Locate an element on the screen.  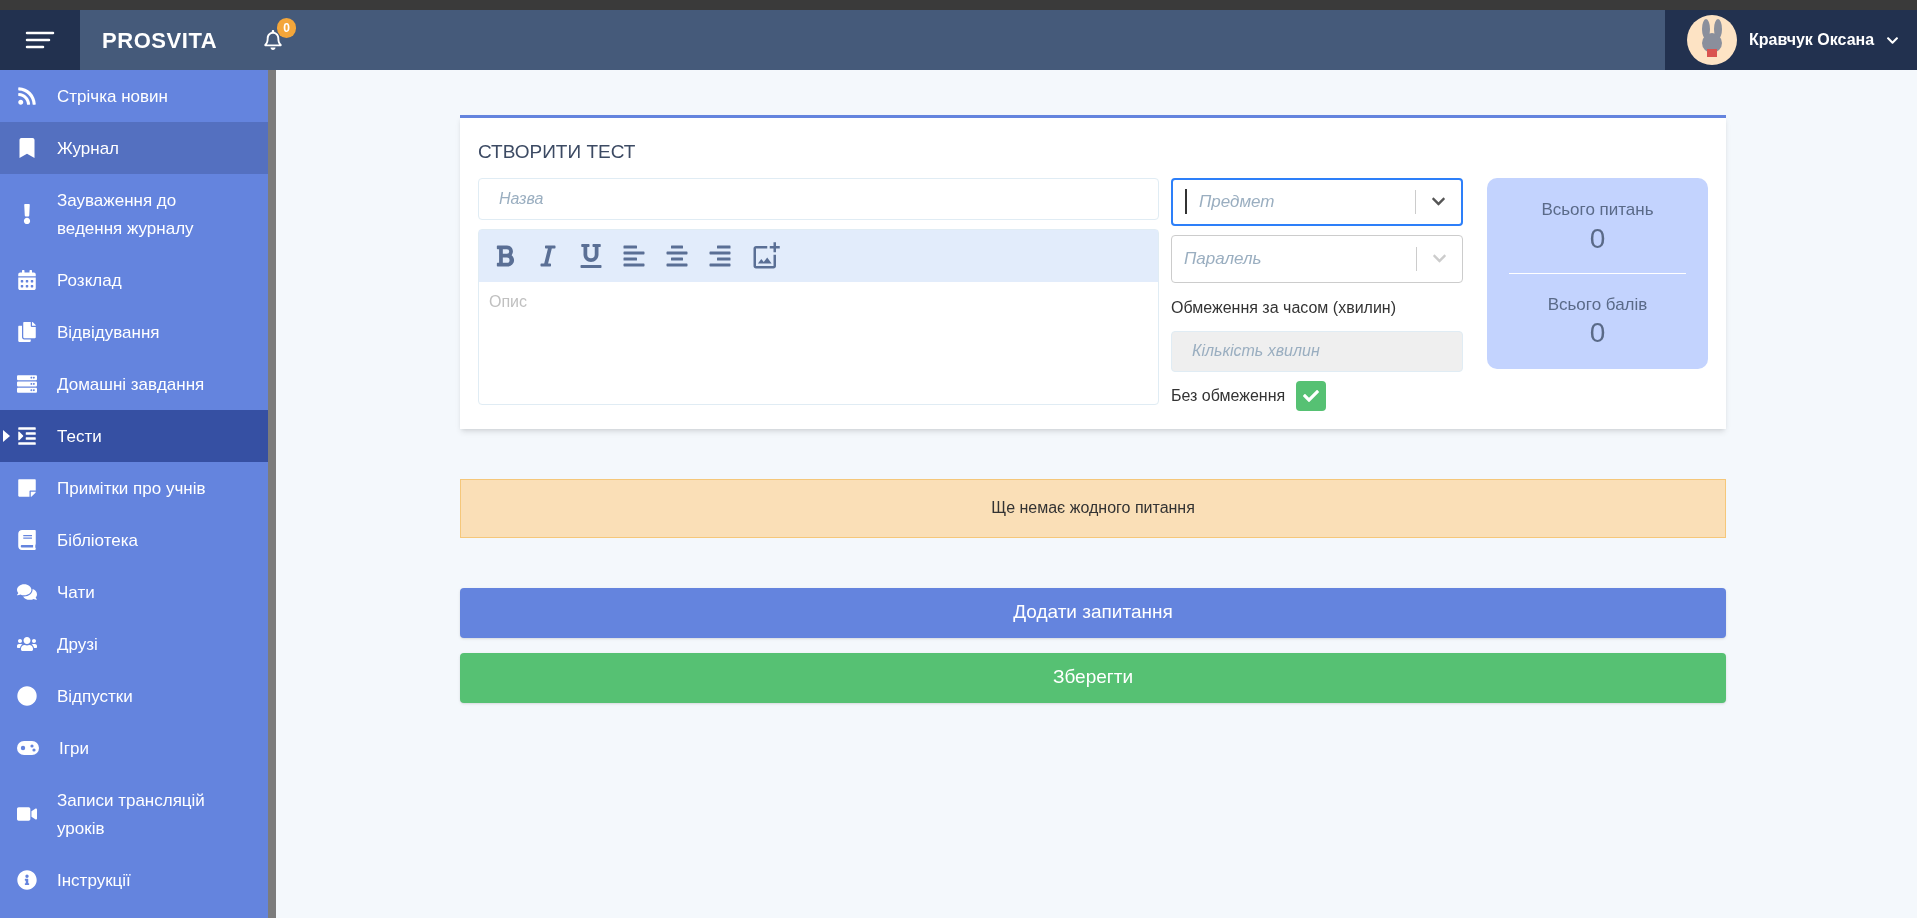
card-title: СТВОРИТИ ТЕСТ is located at coordinates (557, 152).